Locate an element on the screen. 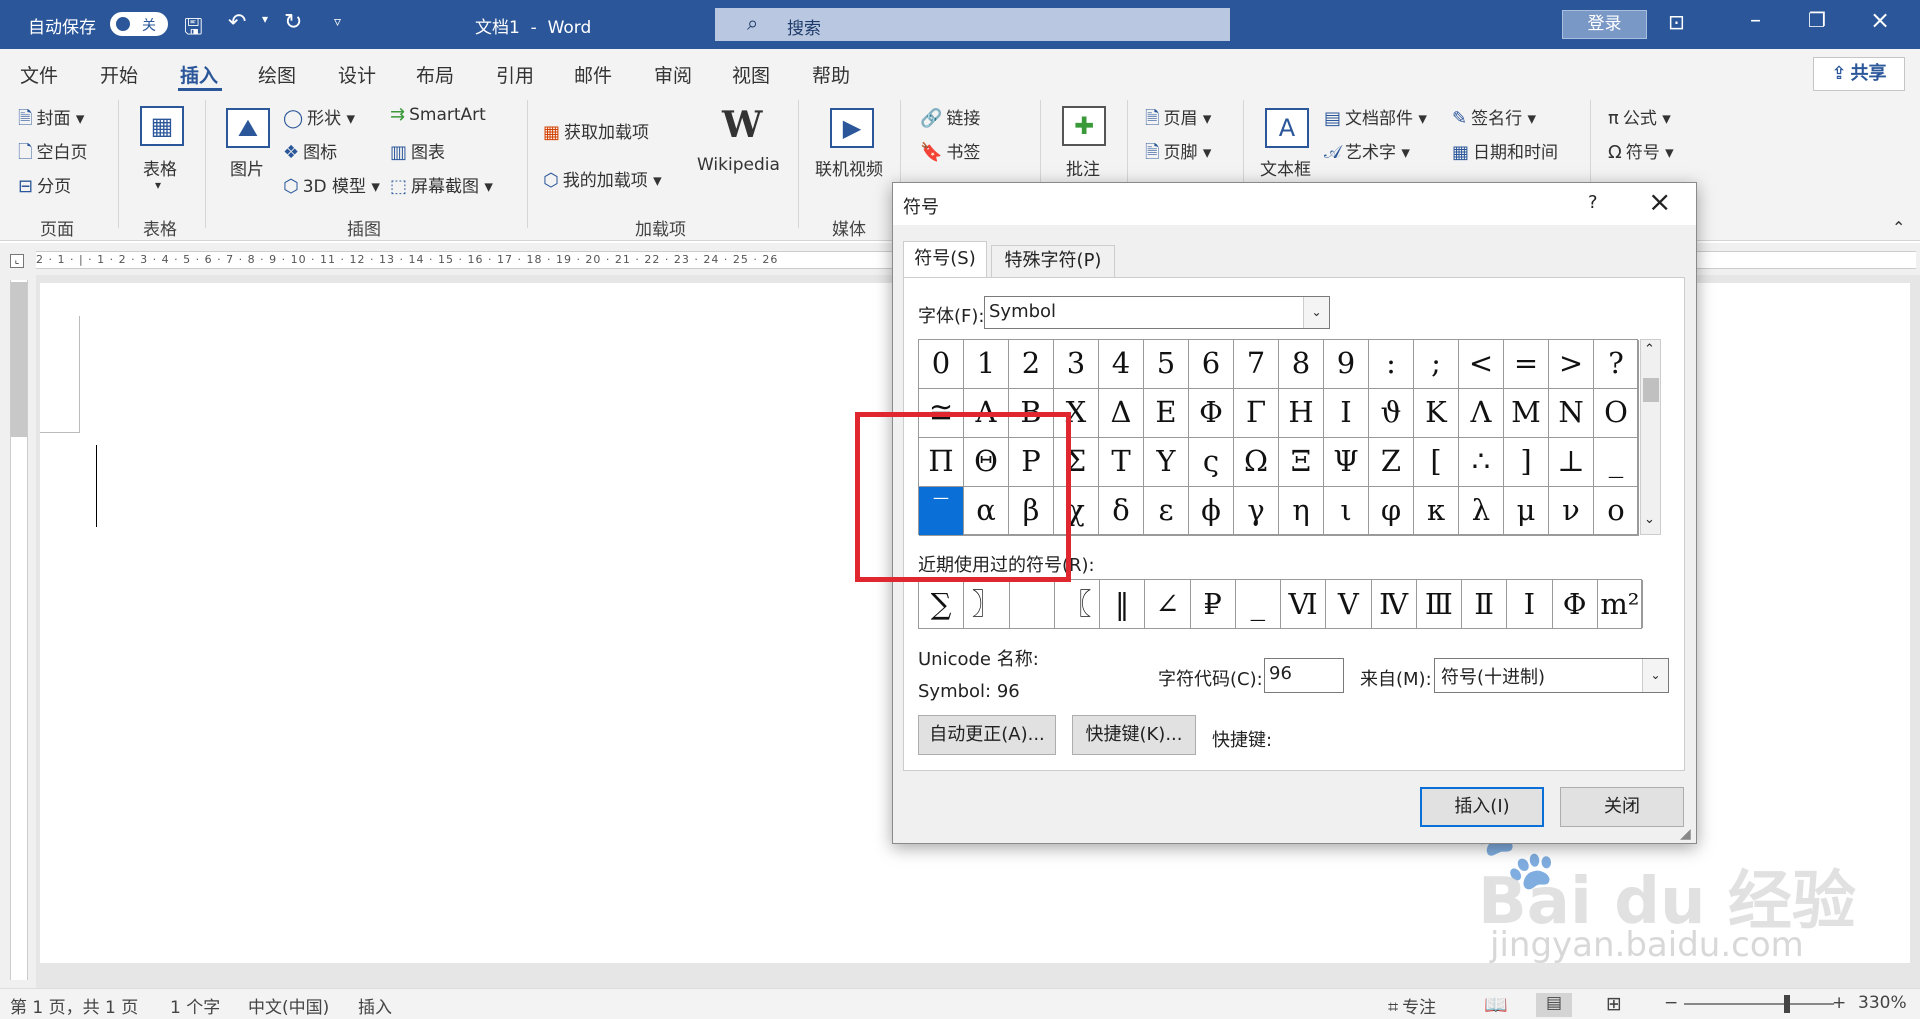  read-mode-icon: 📖 is located at coordinates (1496, 1004).